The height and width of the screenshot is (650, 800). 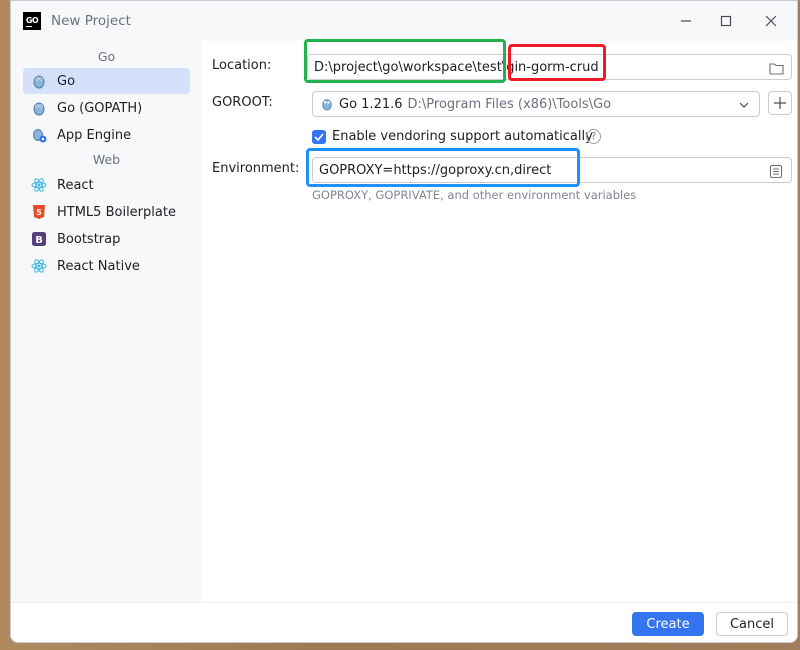 I want to click on plus-icon, so click(x=780, y=103).